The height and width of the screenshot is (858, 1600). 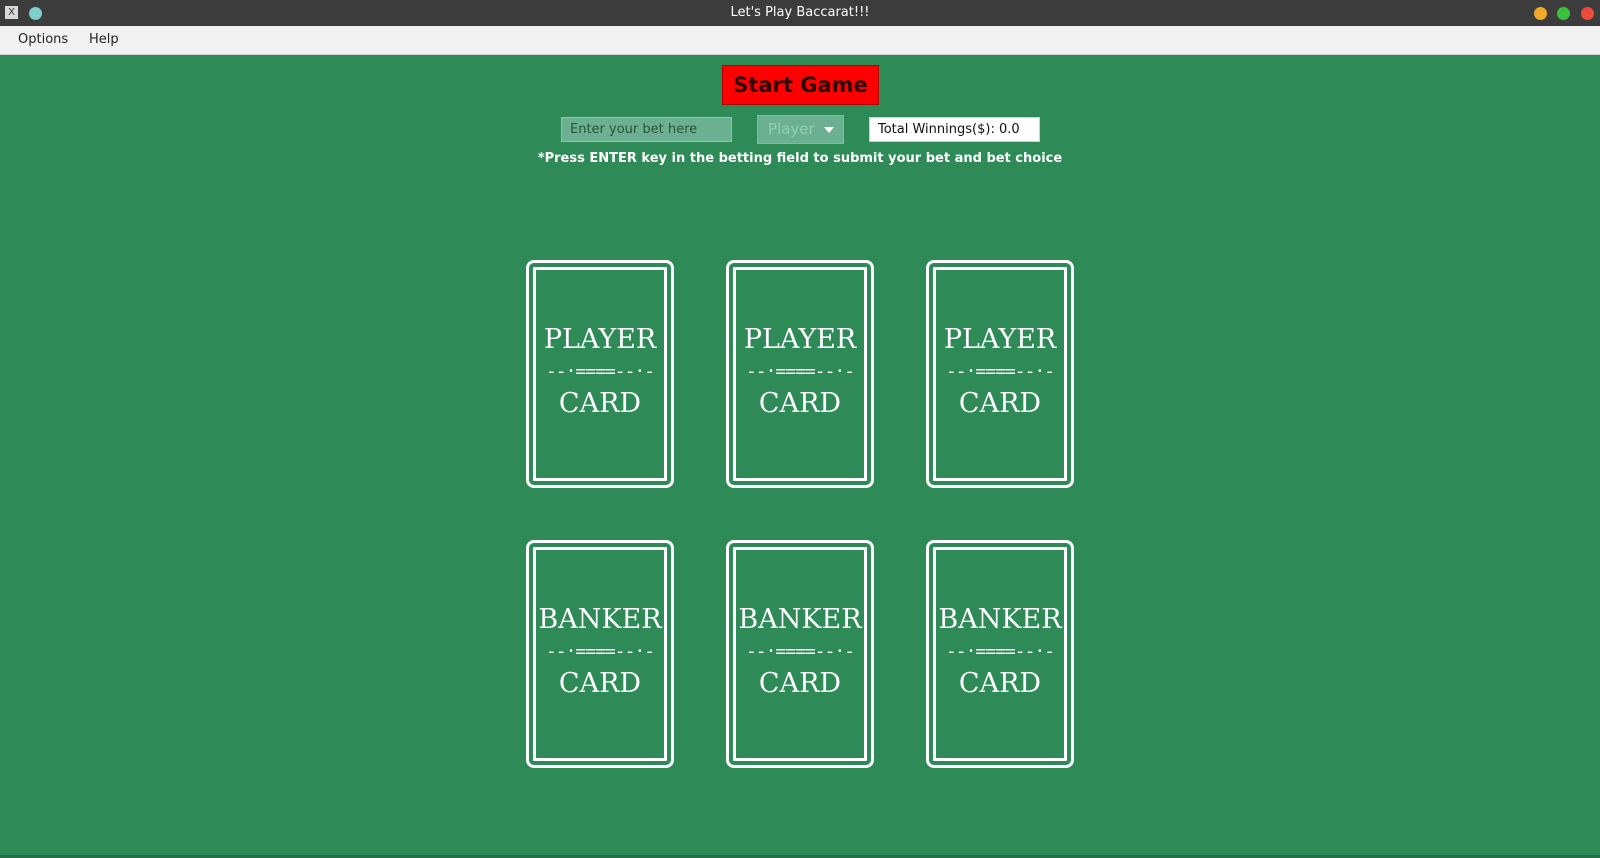 I want to click on player-card-3: PLAYER --·====--·- CARD, so click(x=1000, y=374).